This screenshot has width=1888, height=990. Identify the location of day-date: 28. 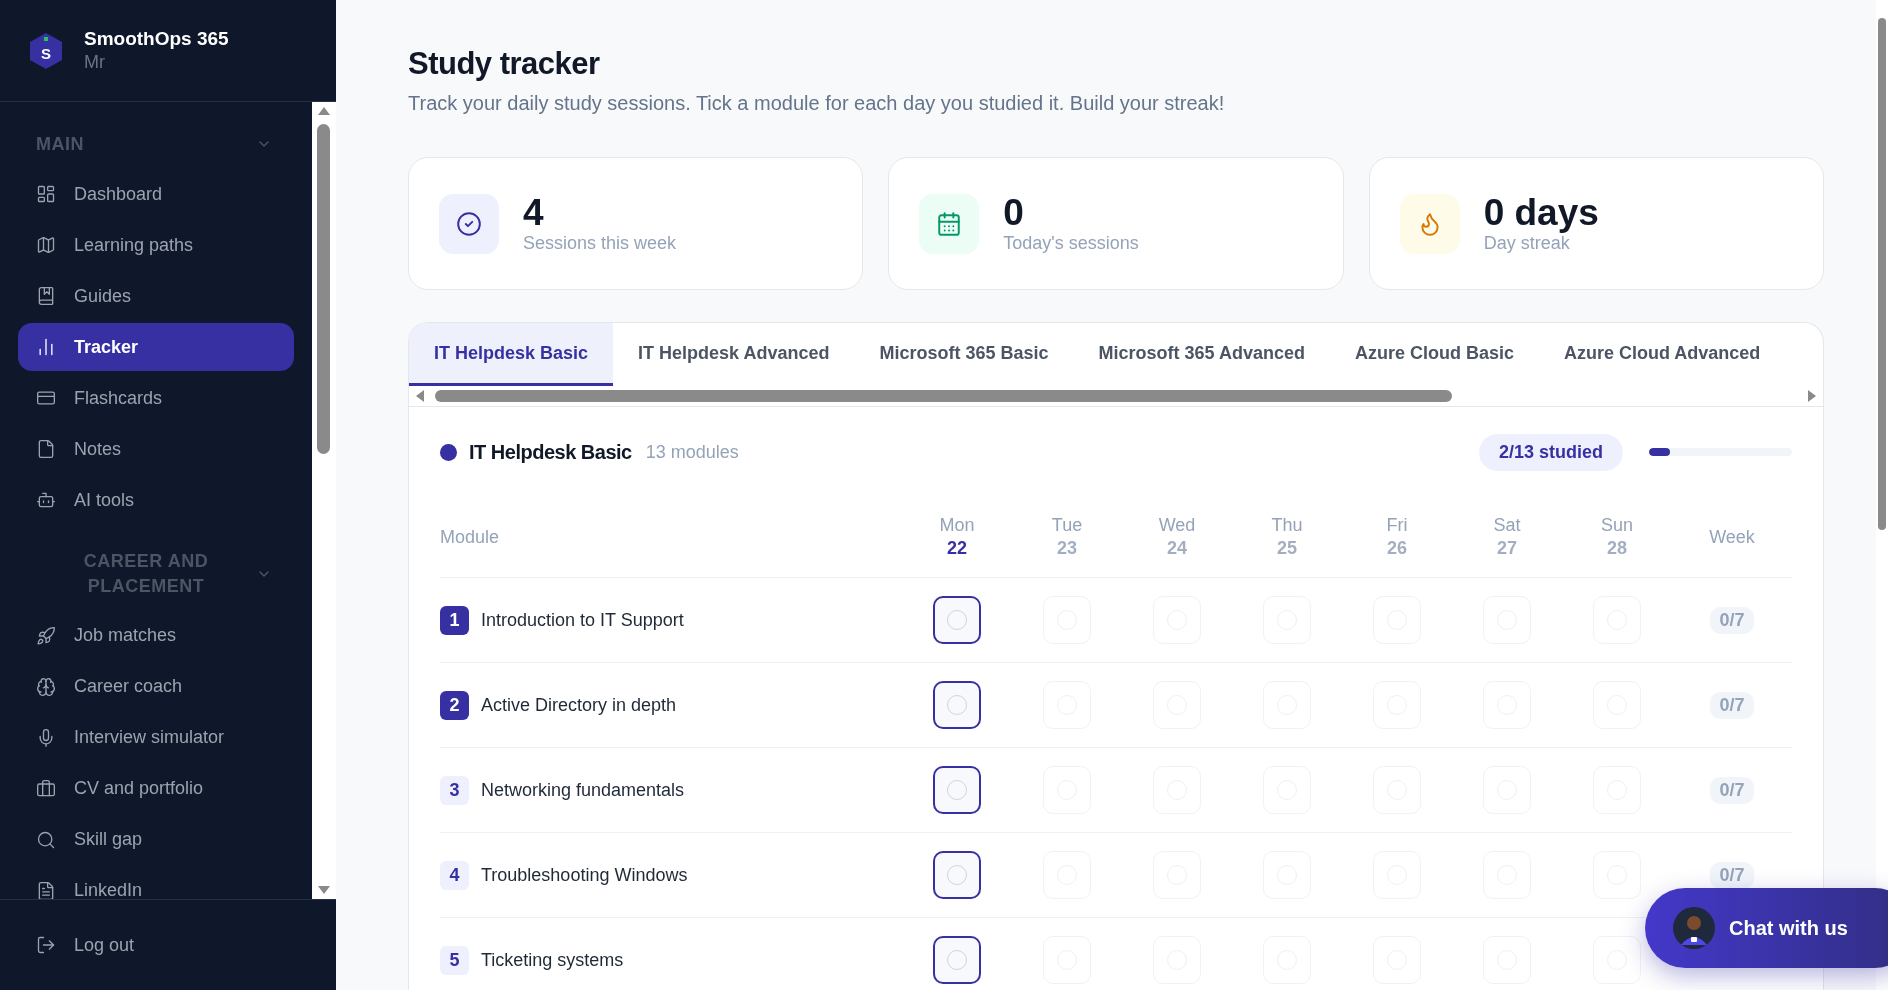
(1617, 548).